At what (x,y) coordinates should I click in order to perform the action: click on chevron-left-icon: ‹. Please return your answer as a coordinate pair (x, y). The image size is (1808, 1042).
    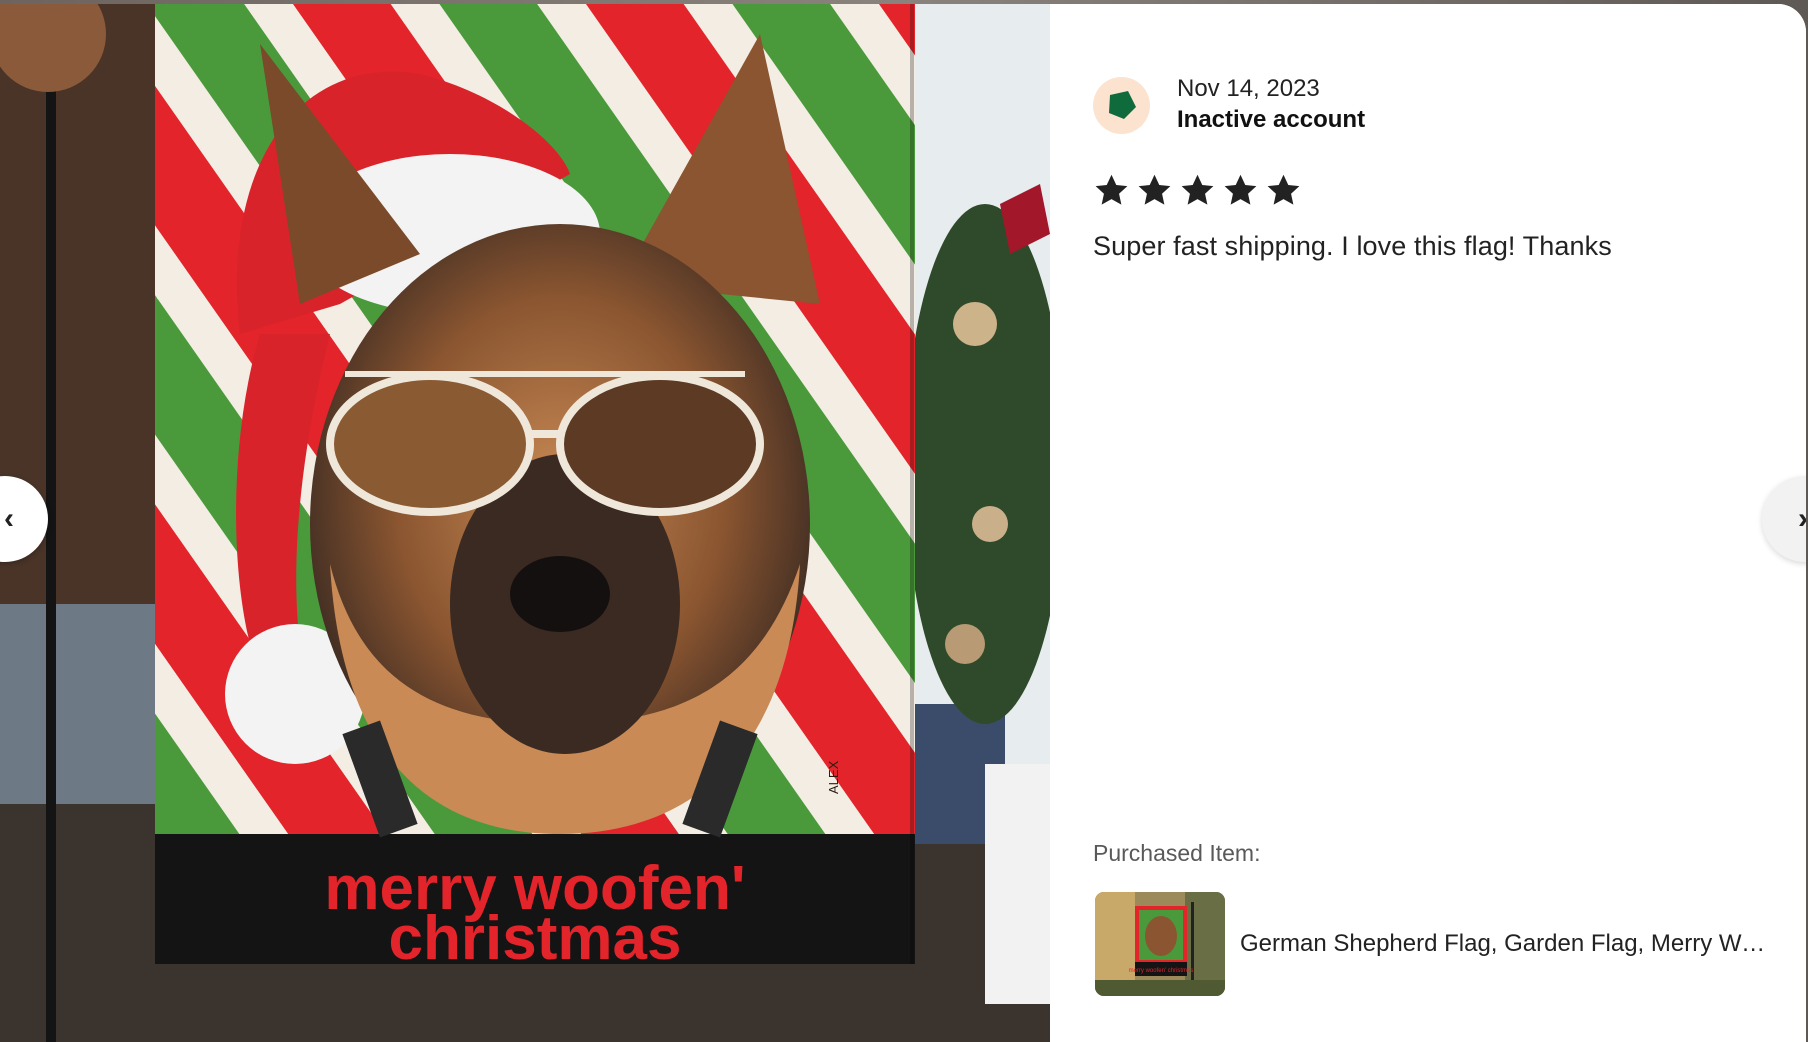
    Looking at the image, I should click on (9, 518).